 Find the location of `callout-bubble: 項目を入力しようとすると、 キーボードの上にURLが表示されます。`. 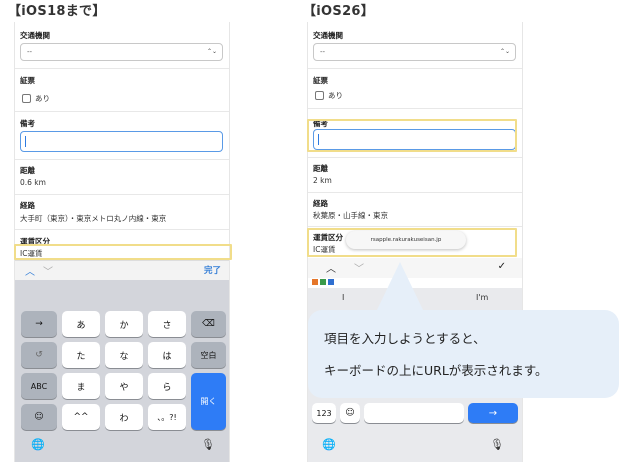

callout-bubble: 項目を入力しようとすると、 キーボードの上にURLが表示されます。 is located at coordinates (463, 354).